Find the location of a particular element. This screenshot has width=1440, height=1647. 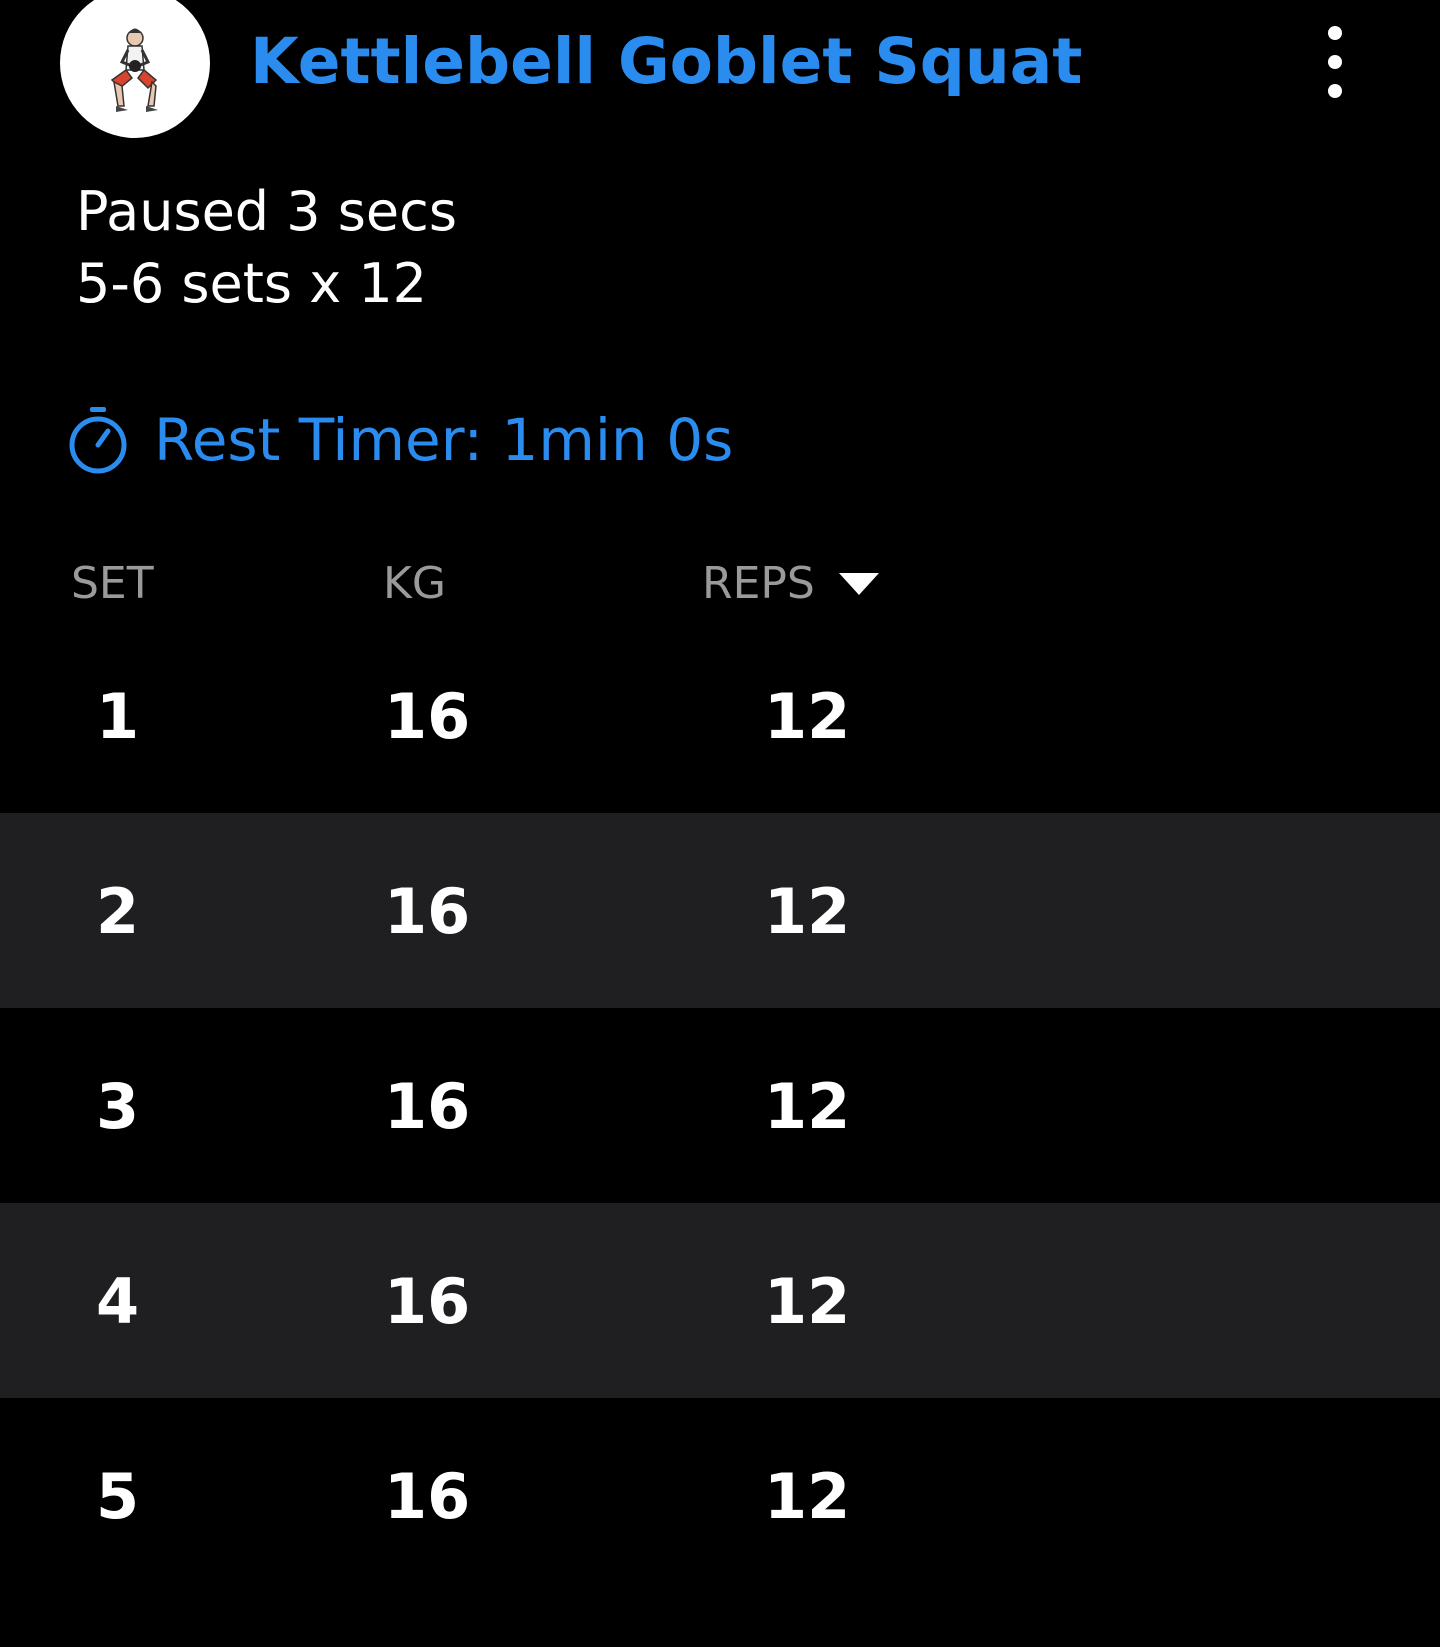

set-row: 5 16 12 is located at coordinates (720, 1495).